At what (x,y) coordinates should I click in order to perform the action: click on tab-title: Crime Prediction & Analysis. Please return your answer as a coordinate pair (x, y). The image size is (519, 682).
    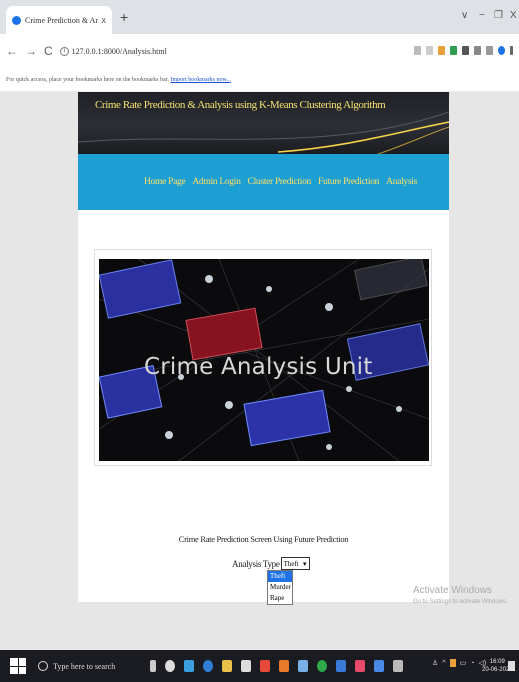
    Looking at the image, I should click on (61, 20).